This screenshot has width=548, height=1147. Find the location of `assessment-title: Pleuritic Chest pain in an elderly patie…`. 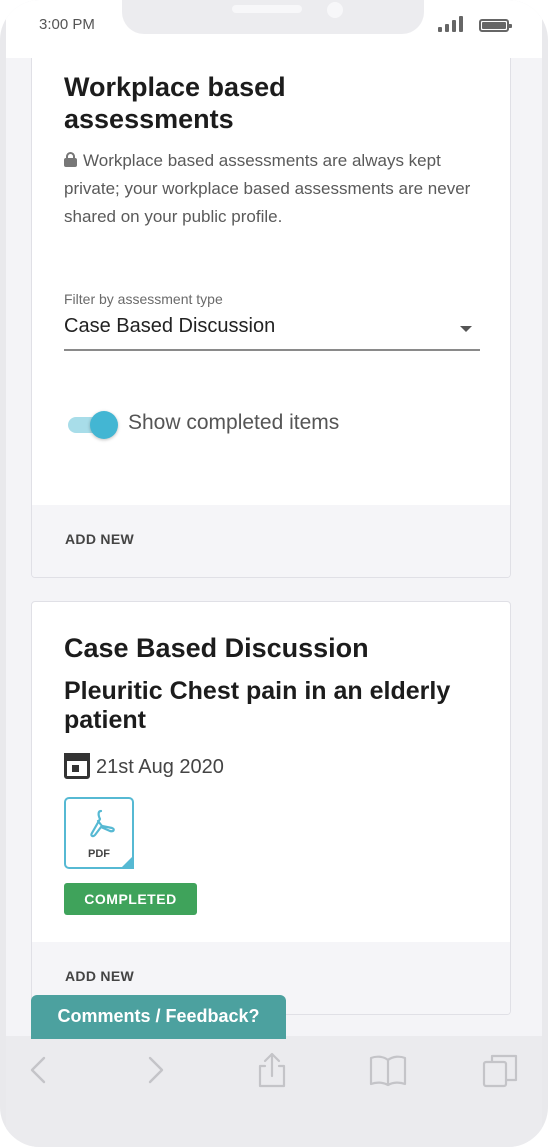

assessment-title: Pleuritic Chest pain in an elderly patie… is located at coordinates (257, 705).